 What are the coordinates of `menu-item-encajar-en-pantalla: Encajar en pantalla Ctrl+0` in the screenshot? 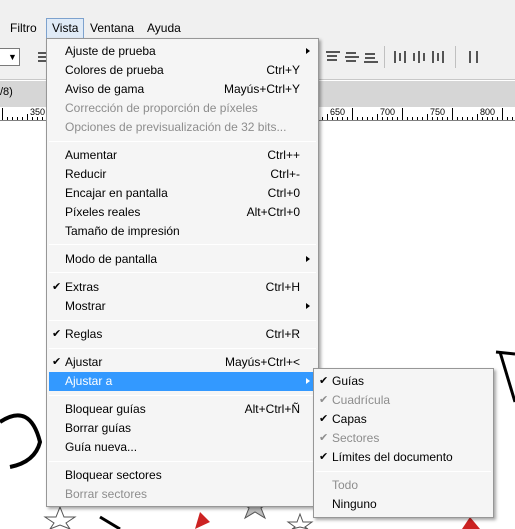 It's located at (182, 193).